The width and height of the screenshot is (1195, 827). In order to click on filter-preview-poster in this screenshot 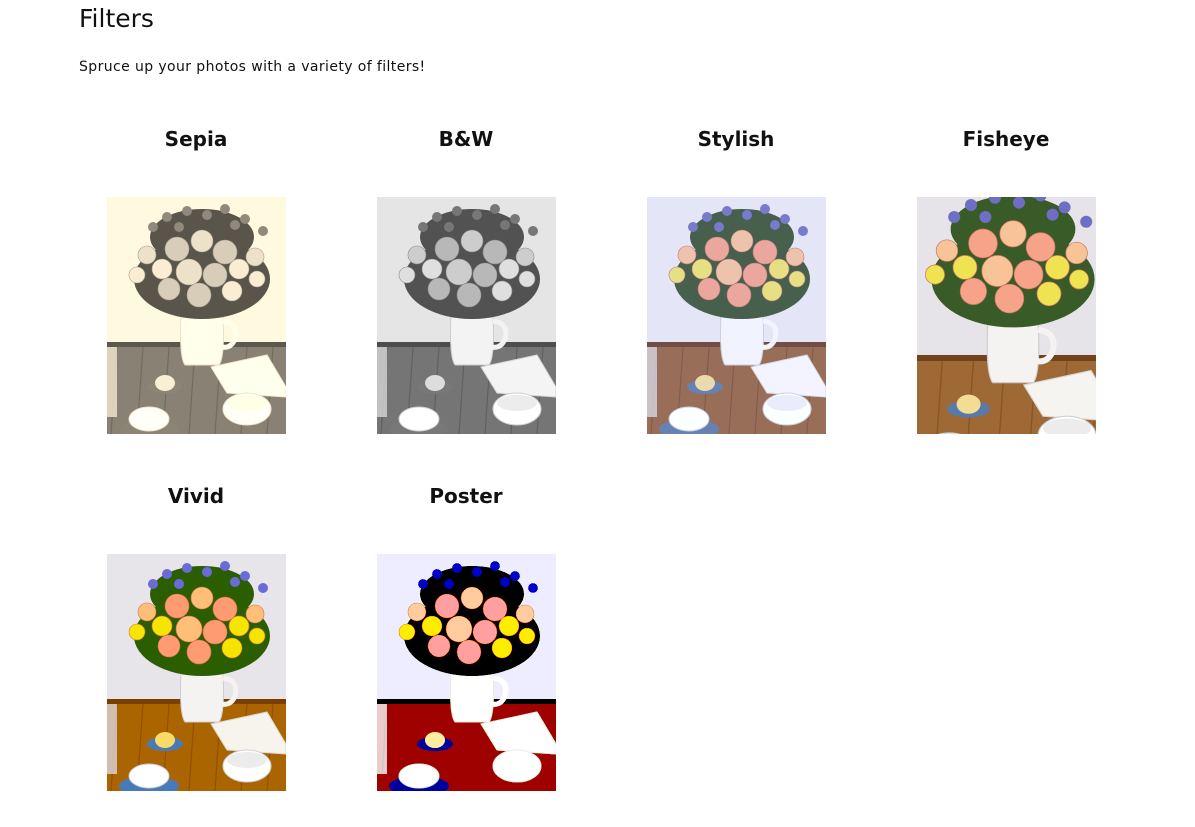, I will do `click(466, 672)`.